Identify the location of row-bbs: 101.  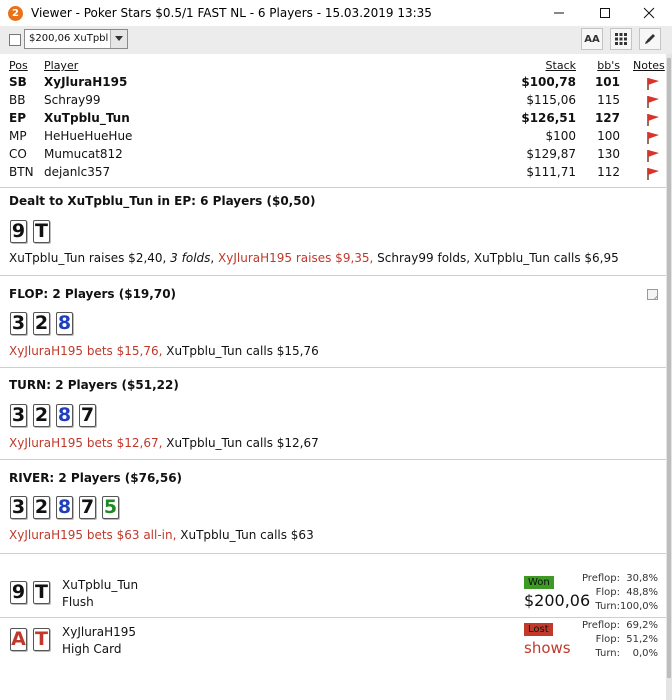
(607, 82).